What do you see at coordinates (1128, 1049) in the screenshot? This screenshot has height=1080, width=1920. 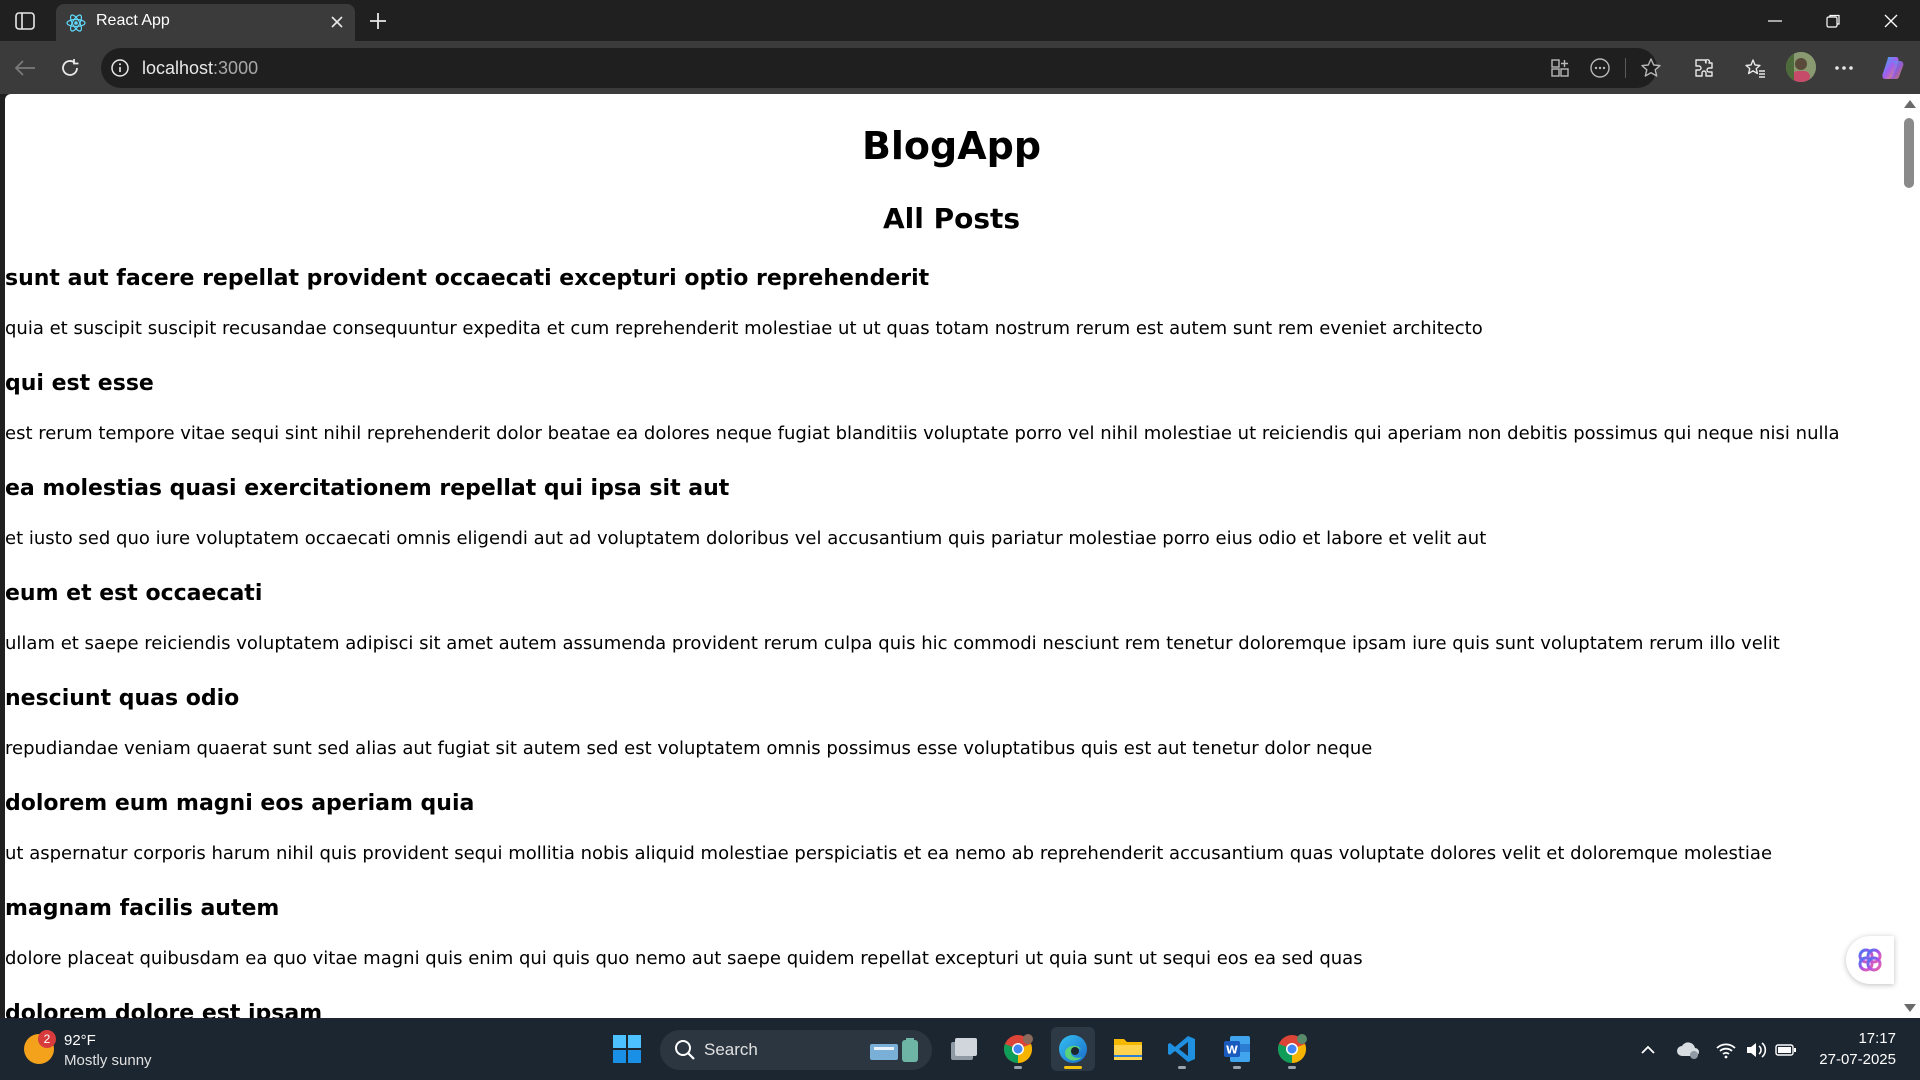 I see `file-explorer-icon` at bounding box center [1128, 1049].